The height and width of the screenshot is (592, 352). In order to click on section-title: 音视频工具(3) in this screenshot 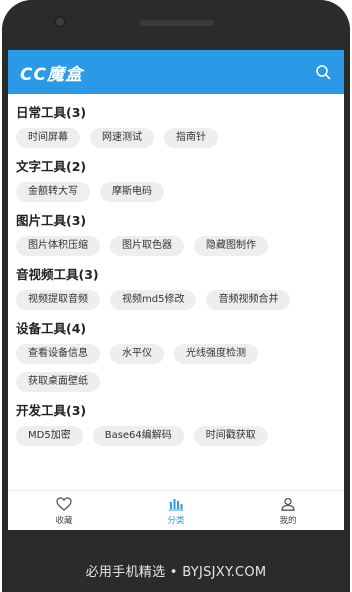, I will do `click(57, 274)`.